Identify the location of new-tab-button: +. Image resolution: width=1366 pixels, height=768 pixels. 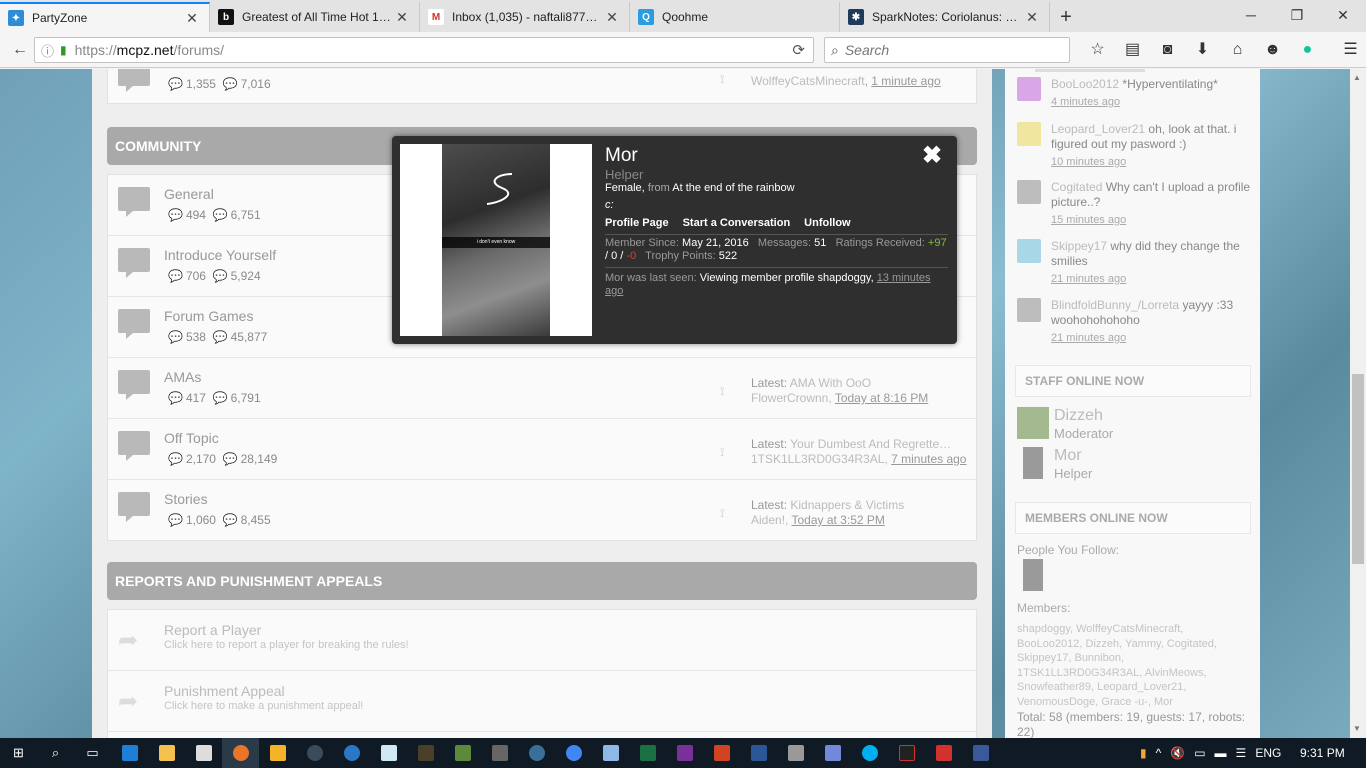
(1066, 17).